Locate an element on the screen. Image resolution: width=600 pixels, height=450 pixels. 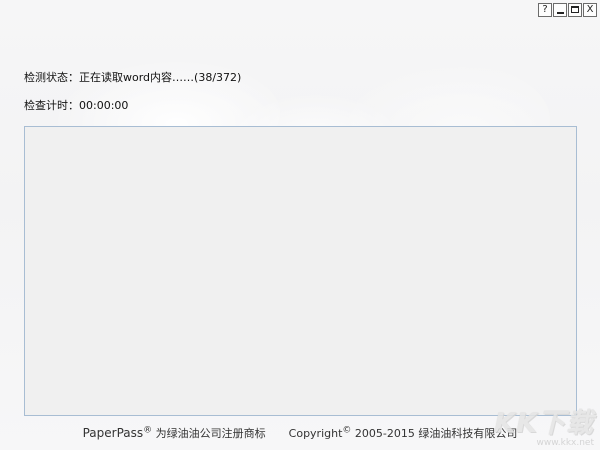
check-timer: 检查计时：00:00:00 is located at coordinates (76, 105).